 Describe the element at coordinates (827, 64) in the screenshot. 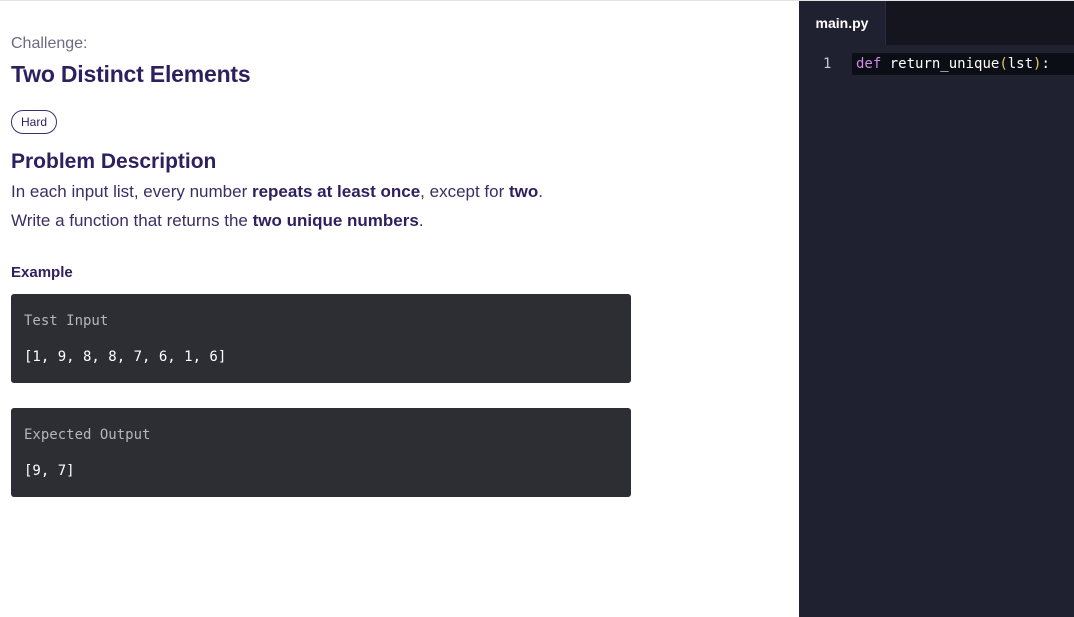

I see `line-number: 1` at that location.